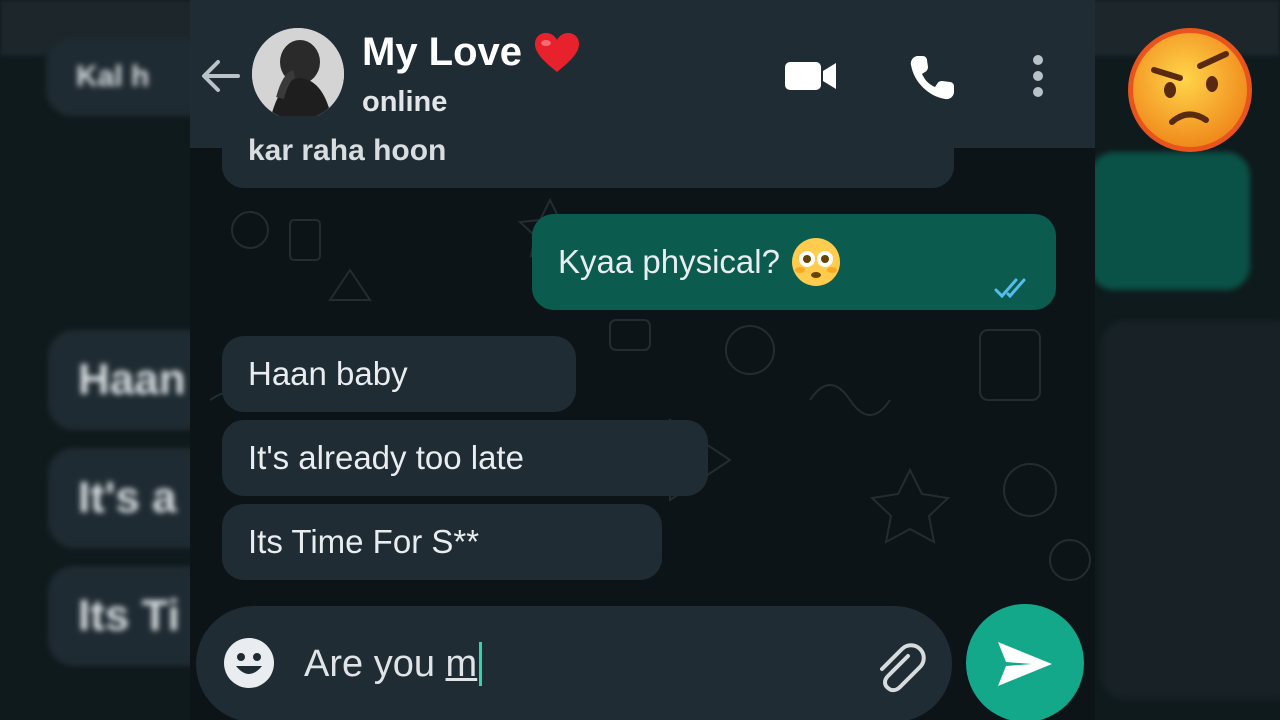 The image size is (1280, 720). I want to click on message-incoming: Haan baby, so click(399, 374).